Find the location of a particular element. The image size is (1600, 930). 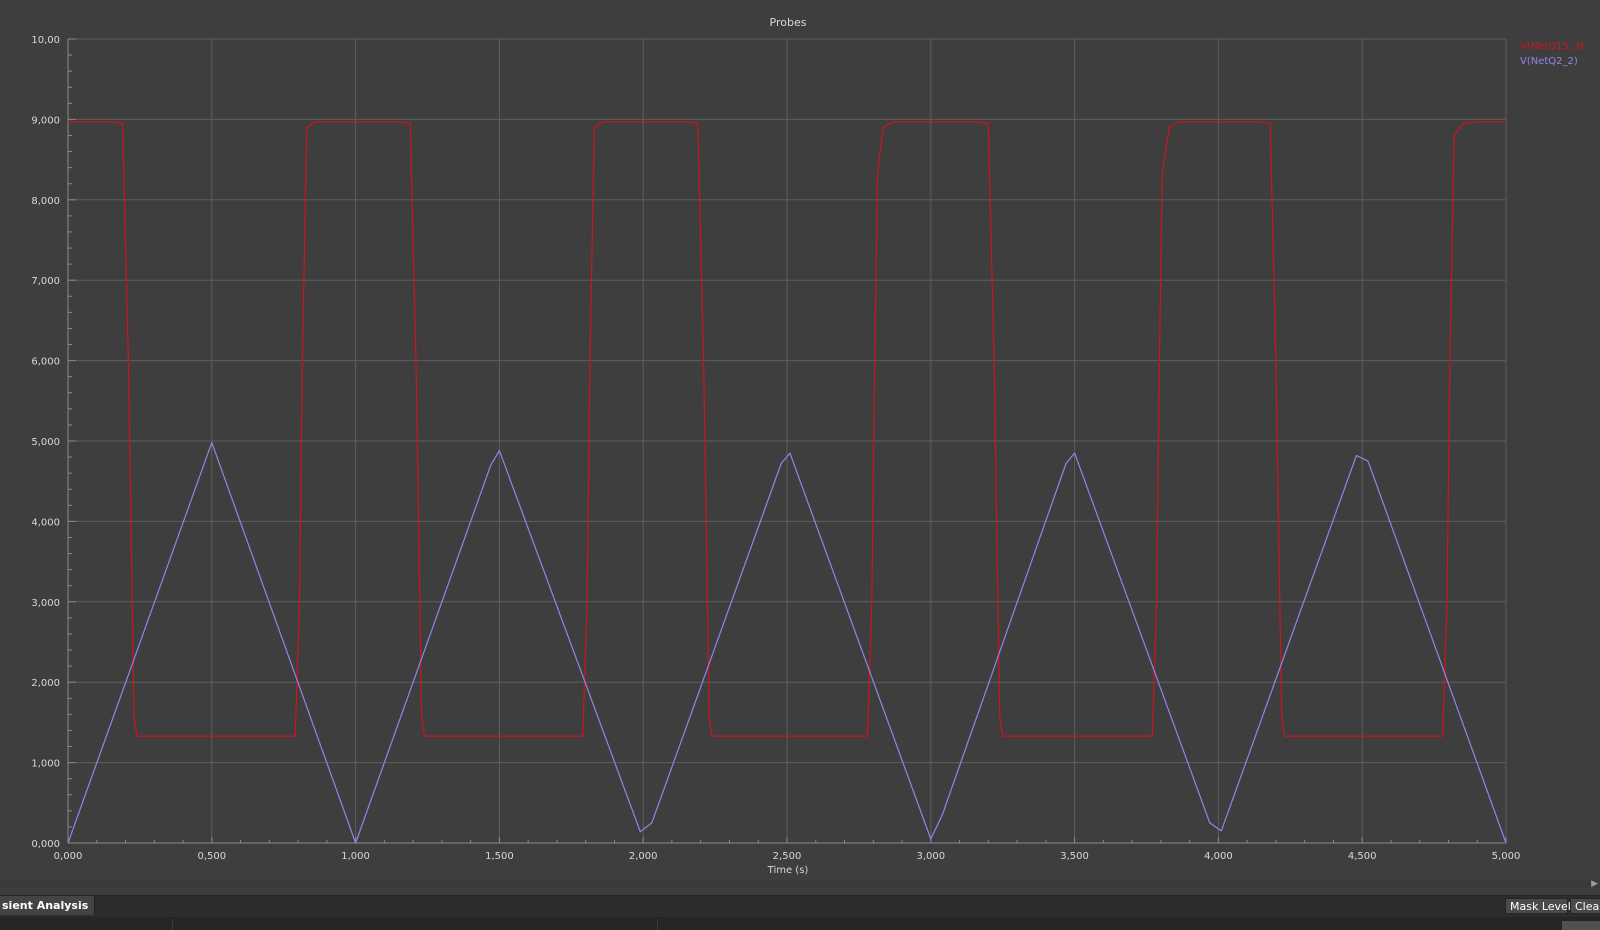

y-tick-label: 8,000 is located at coordinates (45, 201).